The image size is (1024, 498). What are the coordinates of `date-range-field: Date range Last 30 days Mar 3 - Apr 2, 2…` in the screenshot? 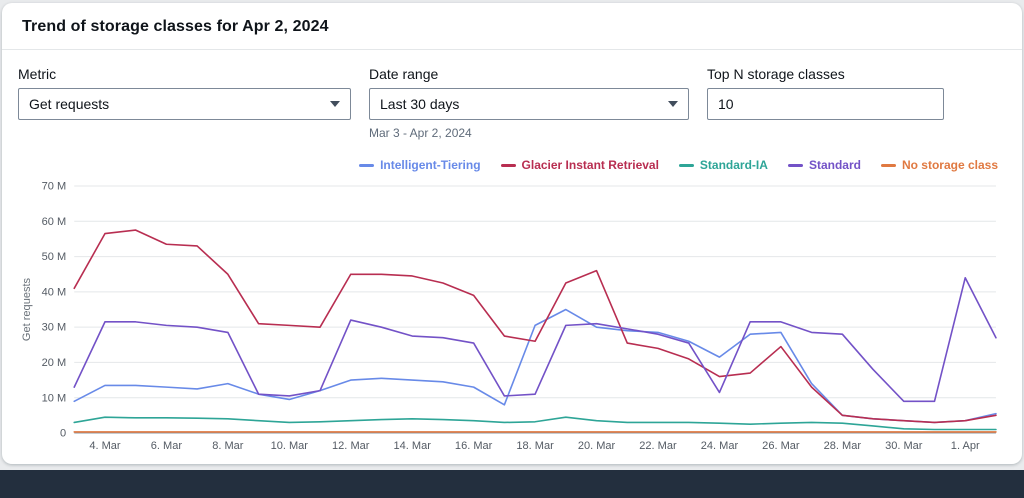 It's located at (529, 103).